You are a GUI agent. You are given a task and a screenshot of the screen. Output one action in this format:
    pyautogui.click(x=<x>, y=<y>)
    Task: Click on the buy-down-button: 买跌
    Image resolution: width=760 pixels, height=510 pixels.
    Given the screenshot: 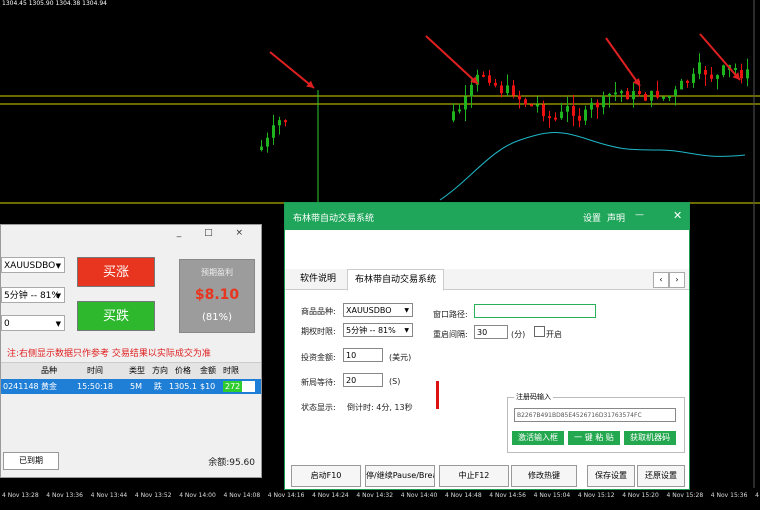 What is the action you would take?
    pyautogui.click(x=116, y=316)
    